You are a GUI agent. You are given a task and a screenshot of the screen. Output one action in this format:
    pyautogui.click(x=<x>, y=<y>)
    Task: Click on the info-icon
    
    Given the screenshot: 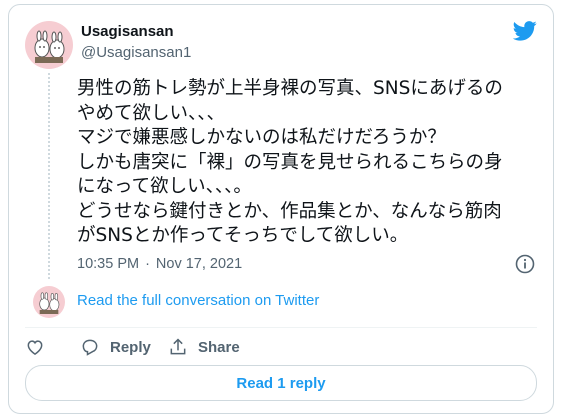 What is the action you would take?
    pyautogui.click(x=525, y=264)
    